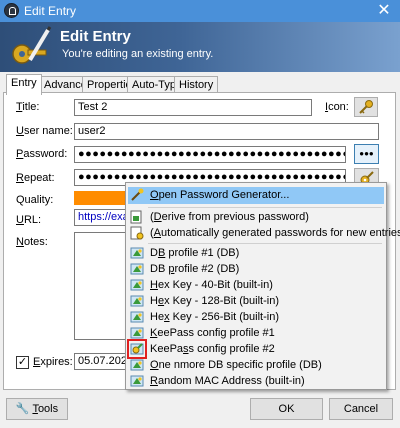  I want to click on tools-button: 🔧 Tools, so click(37, 409).